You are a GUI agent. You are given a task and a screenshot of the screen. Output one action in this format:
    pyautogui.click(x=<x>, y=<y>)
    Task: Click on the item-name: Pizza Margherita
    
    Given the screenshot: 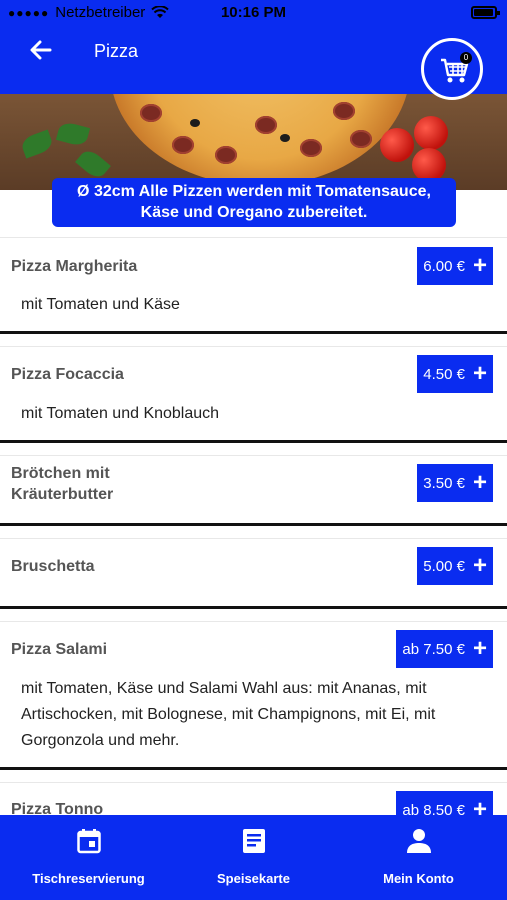 What is the action you would take?
    pyautogui.click(x=74, y=266)
    